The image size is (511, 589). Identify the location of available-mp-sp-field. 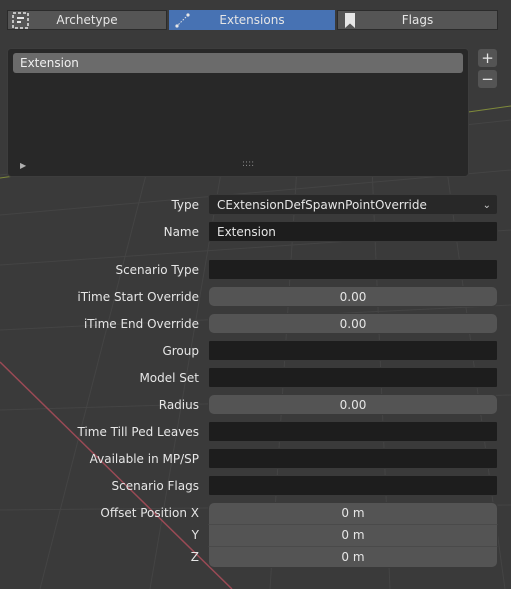
(353, 458).